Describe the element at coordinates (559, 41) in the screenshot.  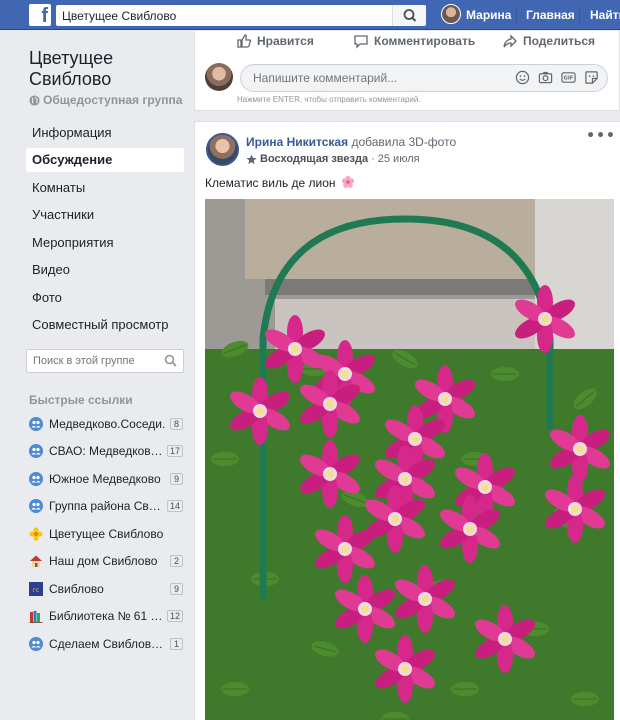
I see `share-label: Поделиться` at that location.